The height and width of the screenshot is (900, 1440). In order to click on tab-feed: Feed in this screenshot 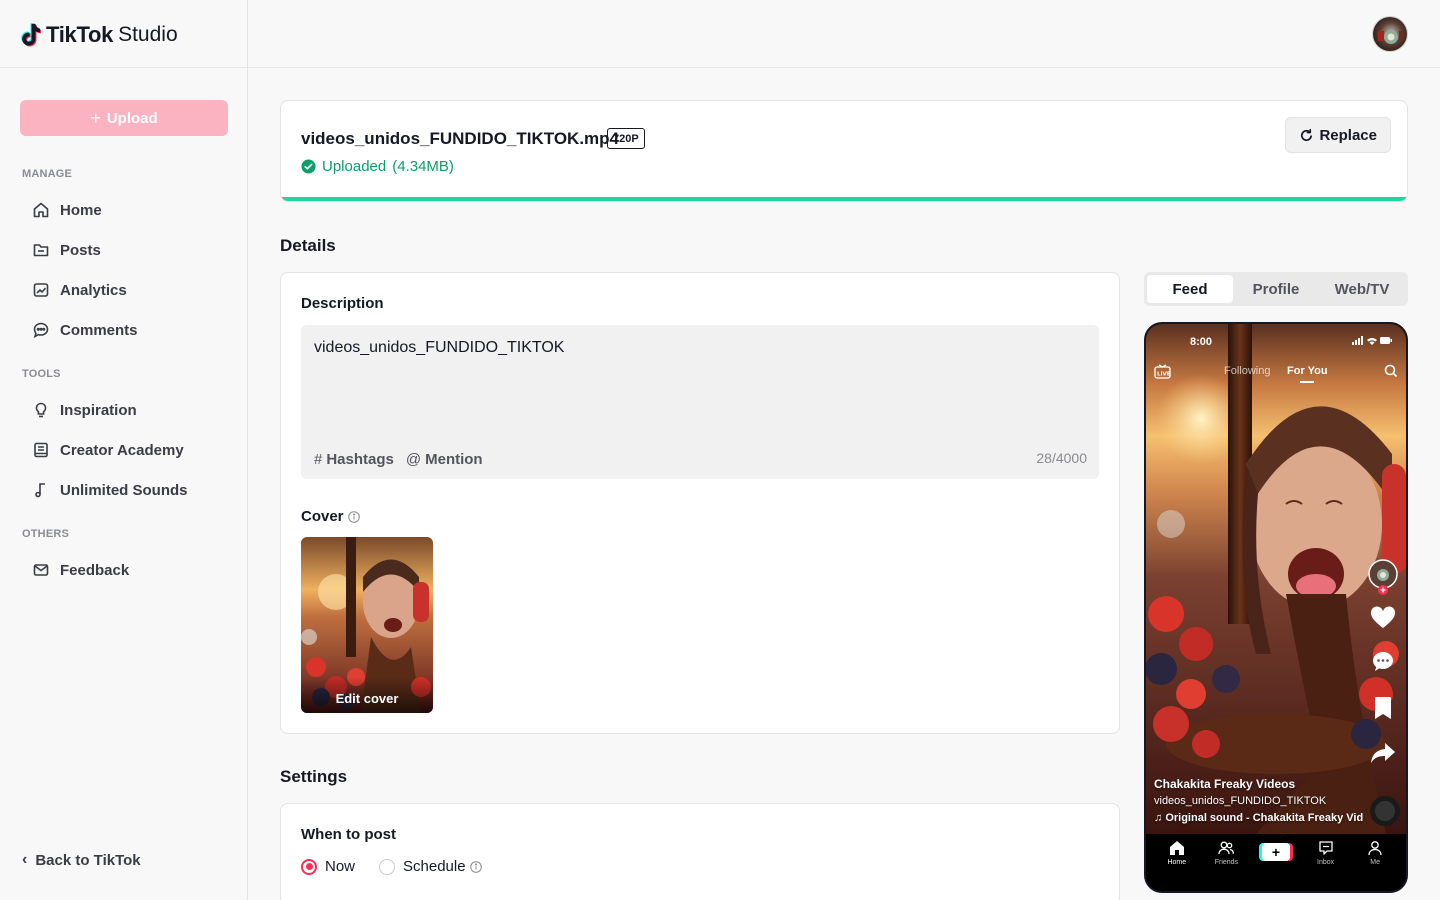, I will do `click(1190, 289)`.